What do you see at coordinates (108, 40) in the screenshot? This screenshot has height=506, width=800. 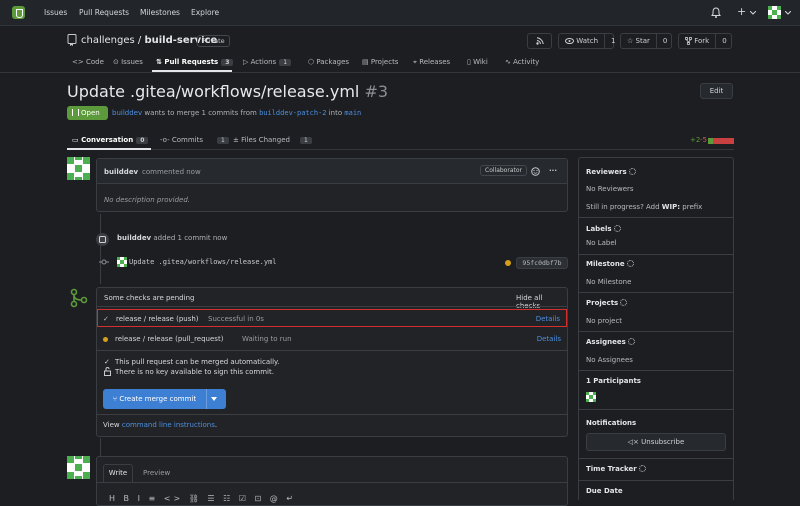 I see `repo-owner-link: challenges` at bounding box center [108, 40].